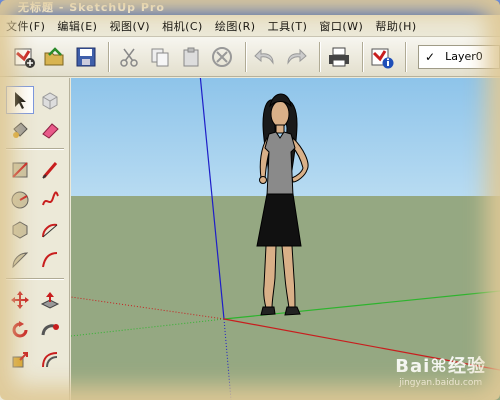 This screenshot has width=500, height=400. I want to click on model-info-button, so click(382, 57).